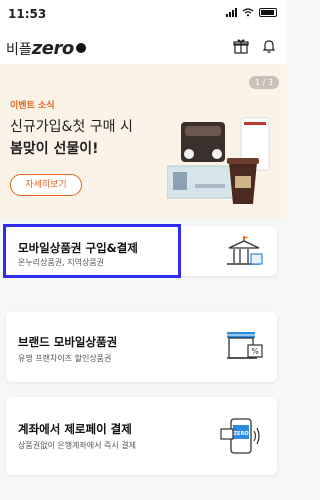  Describe the element at coordinates (92, 251) in the screenshot. I see `selection-highlight` at that location.